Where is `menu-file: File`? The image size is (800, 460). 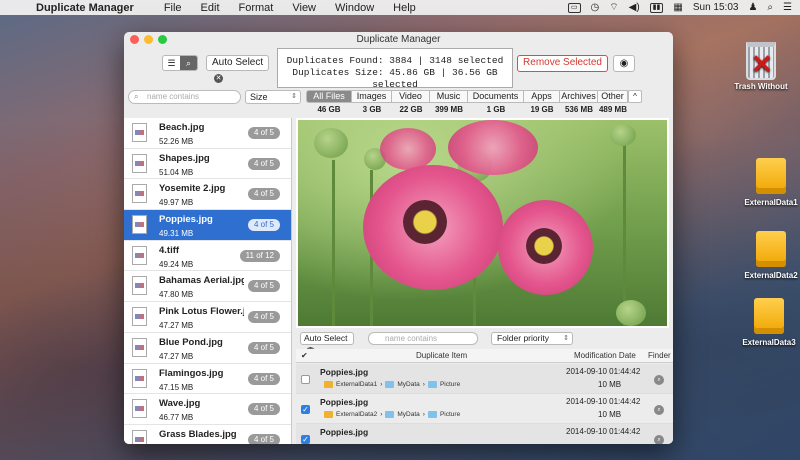 menu-file: File is located at coordinates (173, 8).